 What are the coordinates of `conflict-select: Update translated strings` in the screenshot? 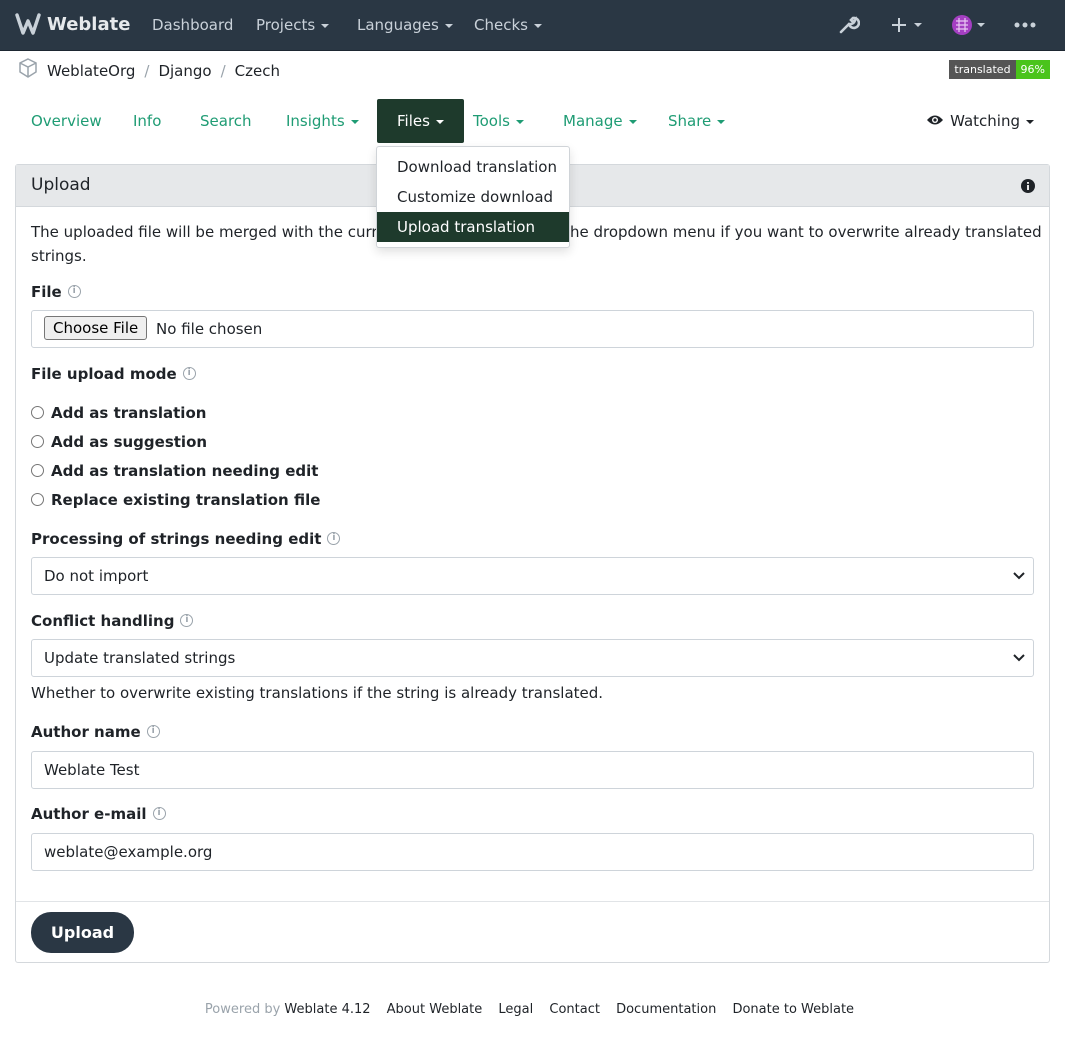 It's located at (532, 658).